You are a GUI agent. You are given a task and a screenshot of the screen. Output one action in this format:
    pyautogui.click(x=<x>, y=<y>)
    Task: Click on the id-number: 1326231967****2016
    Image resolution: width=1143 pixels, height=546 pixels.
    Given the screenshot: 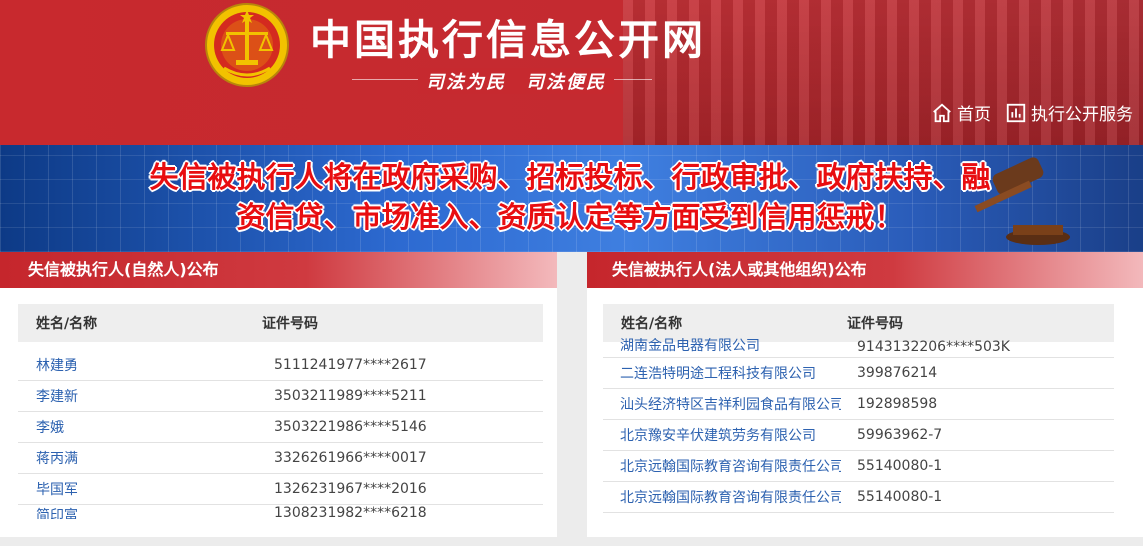 What is the action you would take?
    pyautogui.click(x=350, y=489)
    